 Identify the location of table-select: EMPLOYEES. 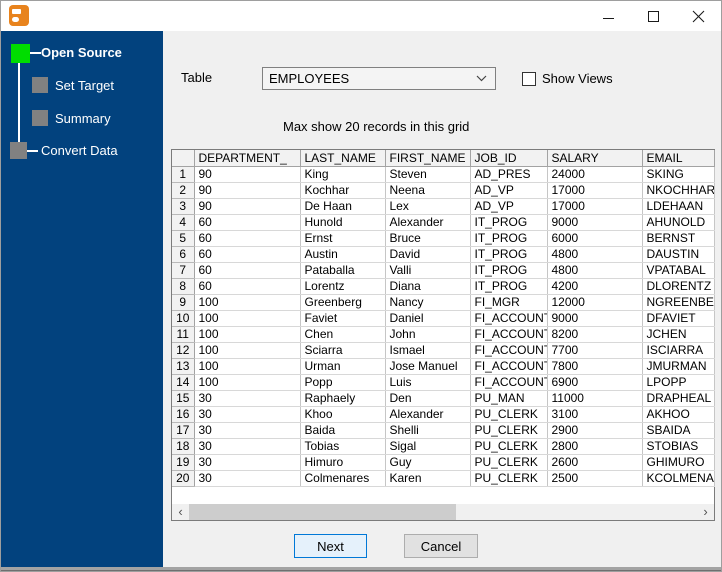
(379, 78).